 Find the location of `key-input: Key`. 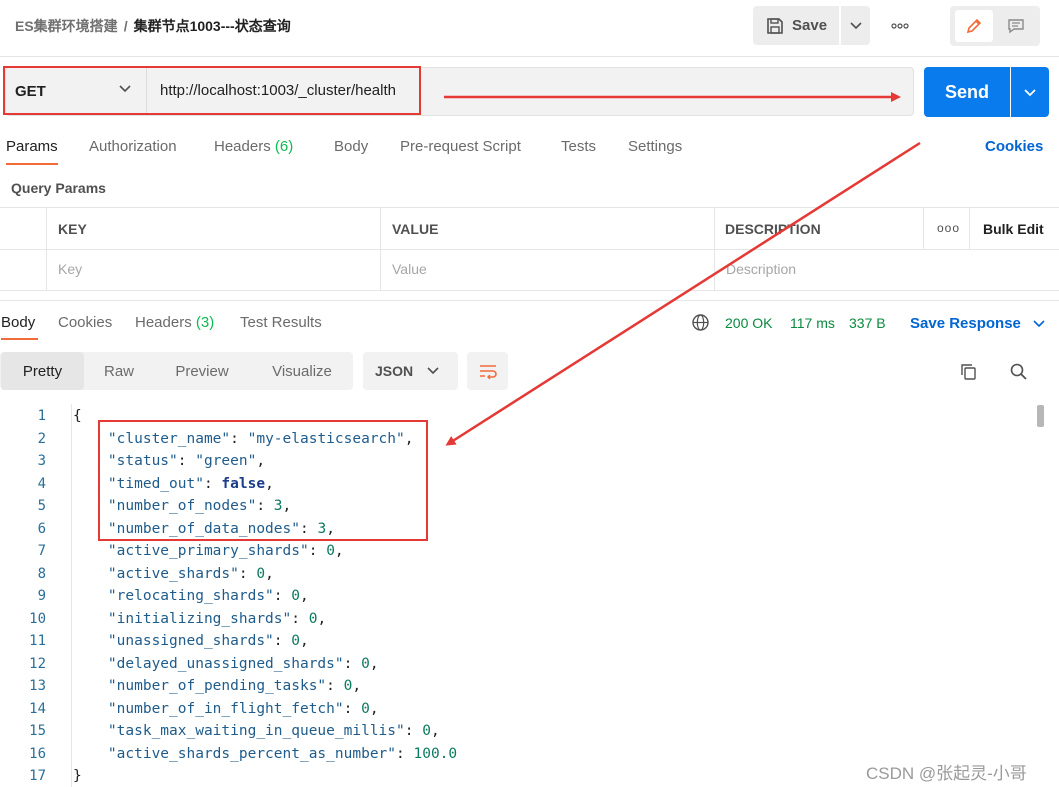

key-input: Key is located at coordinates (70, 269).